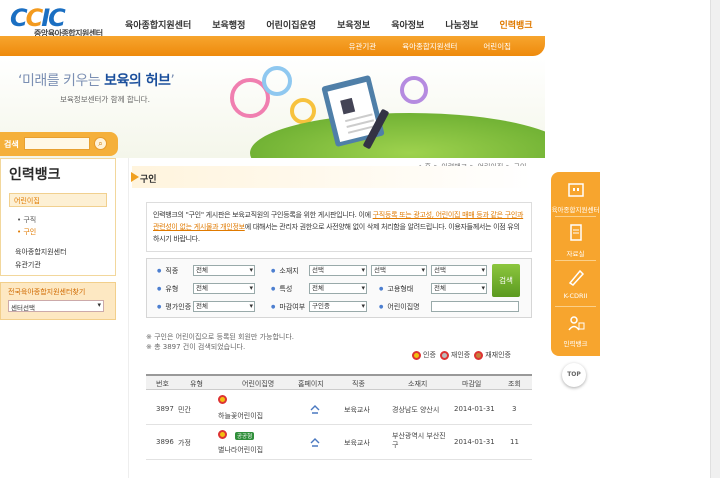 The height and width of the screenshot is (478, 720). What do you see at coordinates (576, 277) in the screenshot?
I see `pencil-icon` at bounding box center [576, 277].